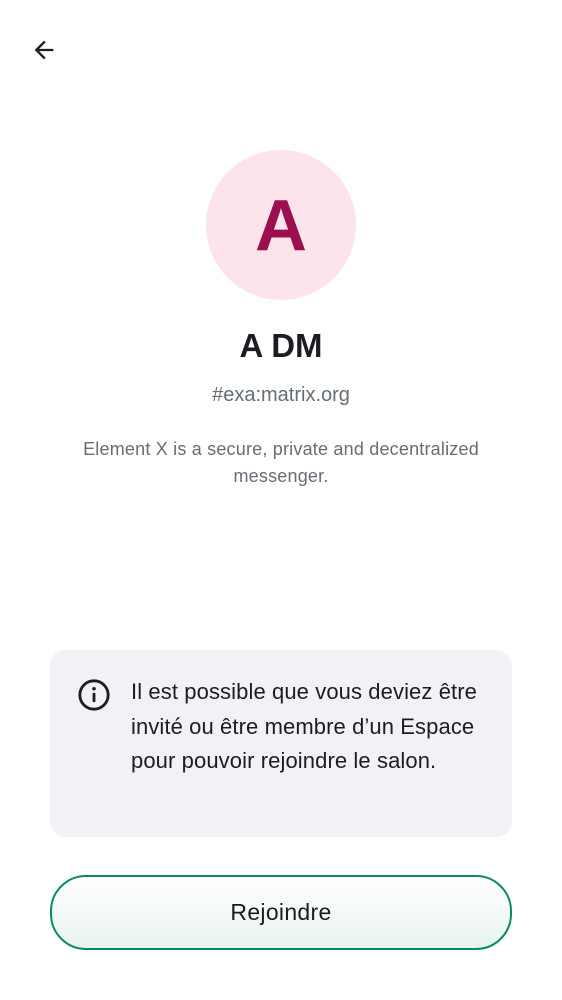 This screenshot has width=562, height=1000. I want to click on room-name: A DM, so click(281, 345).